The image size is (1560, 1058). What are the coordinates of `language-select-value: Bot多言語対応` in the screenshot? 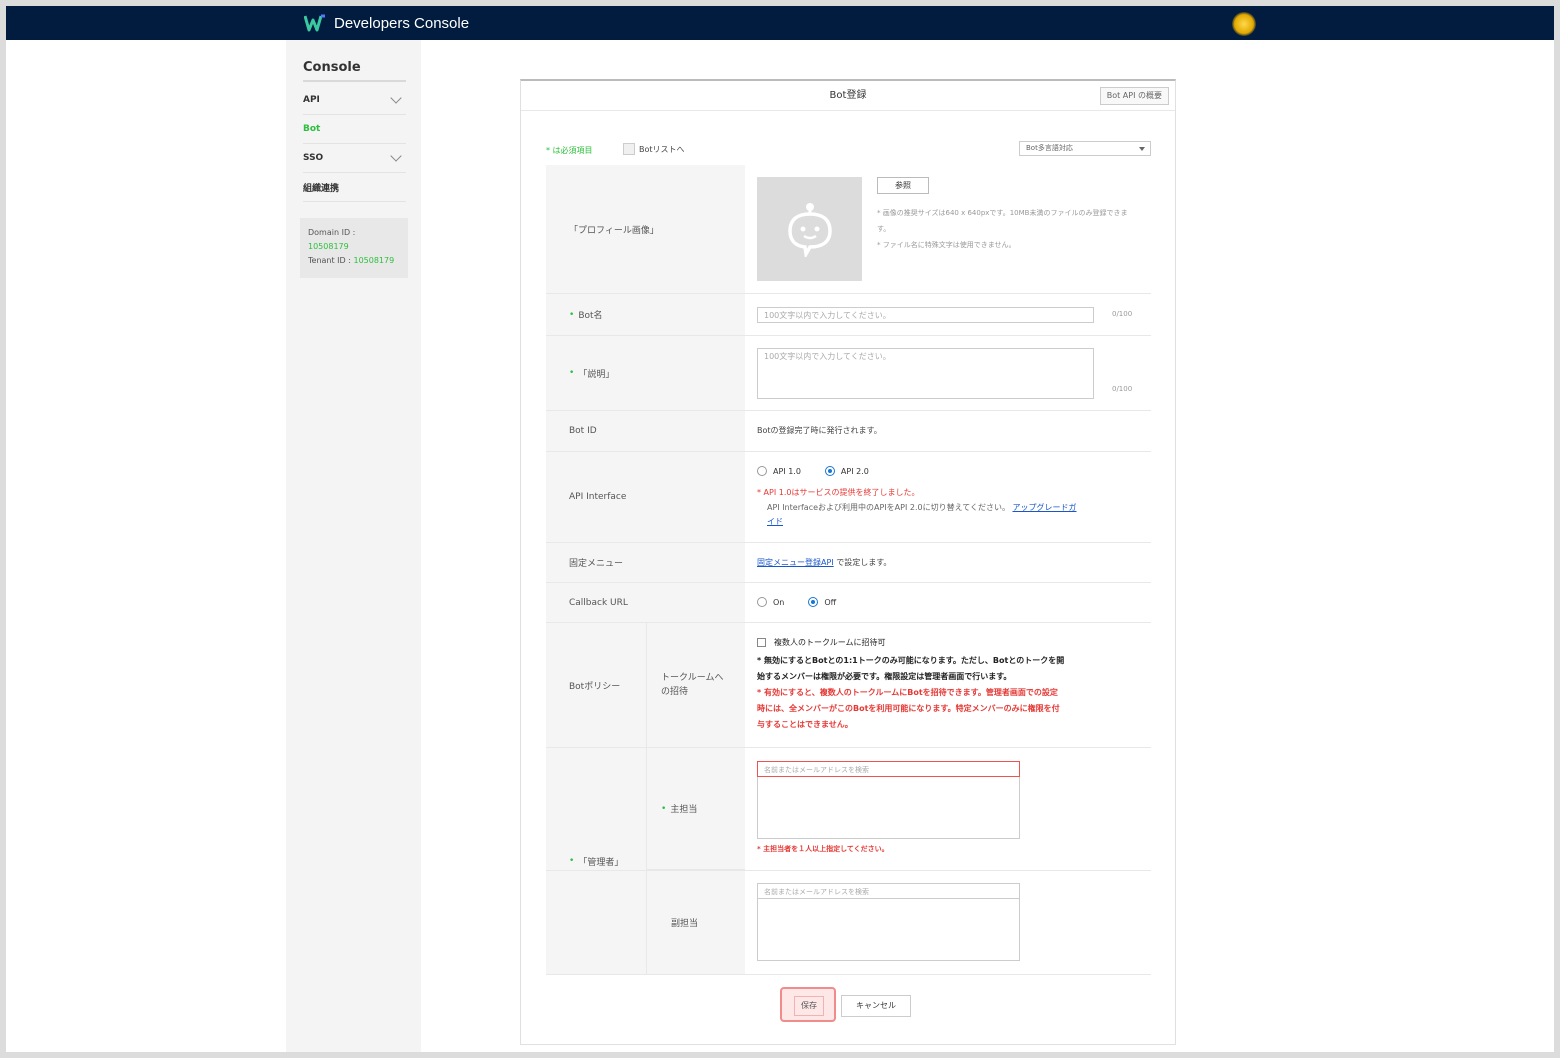 It's located at (1049, 148).